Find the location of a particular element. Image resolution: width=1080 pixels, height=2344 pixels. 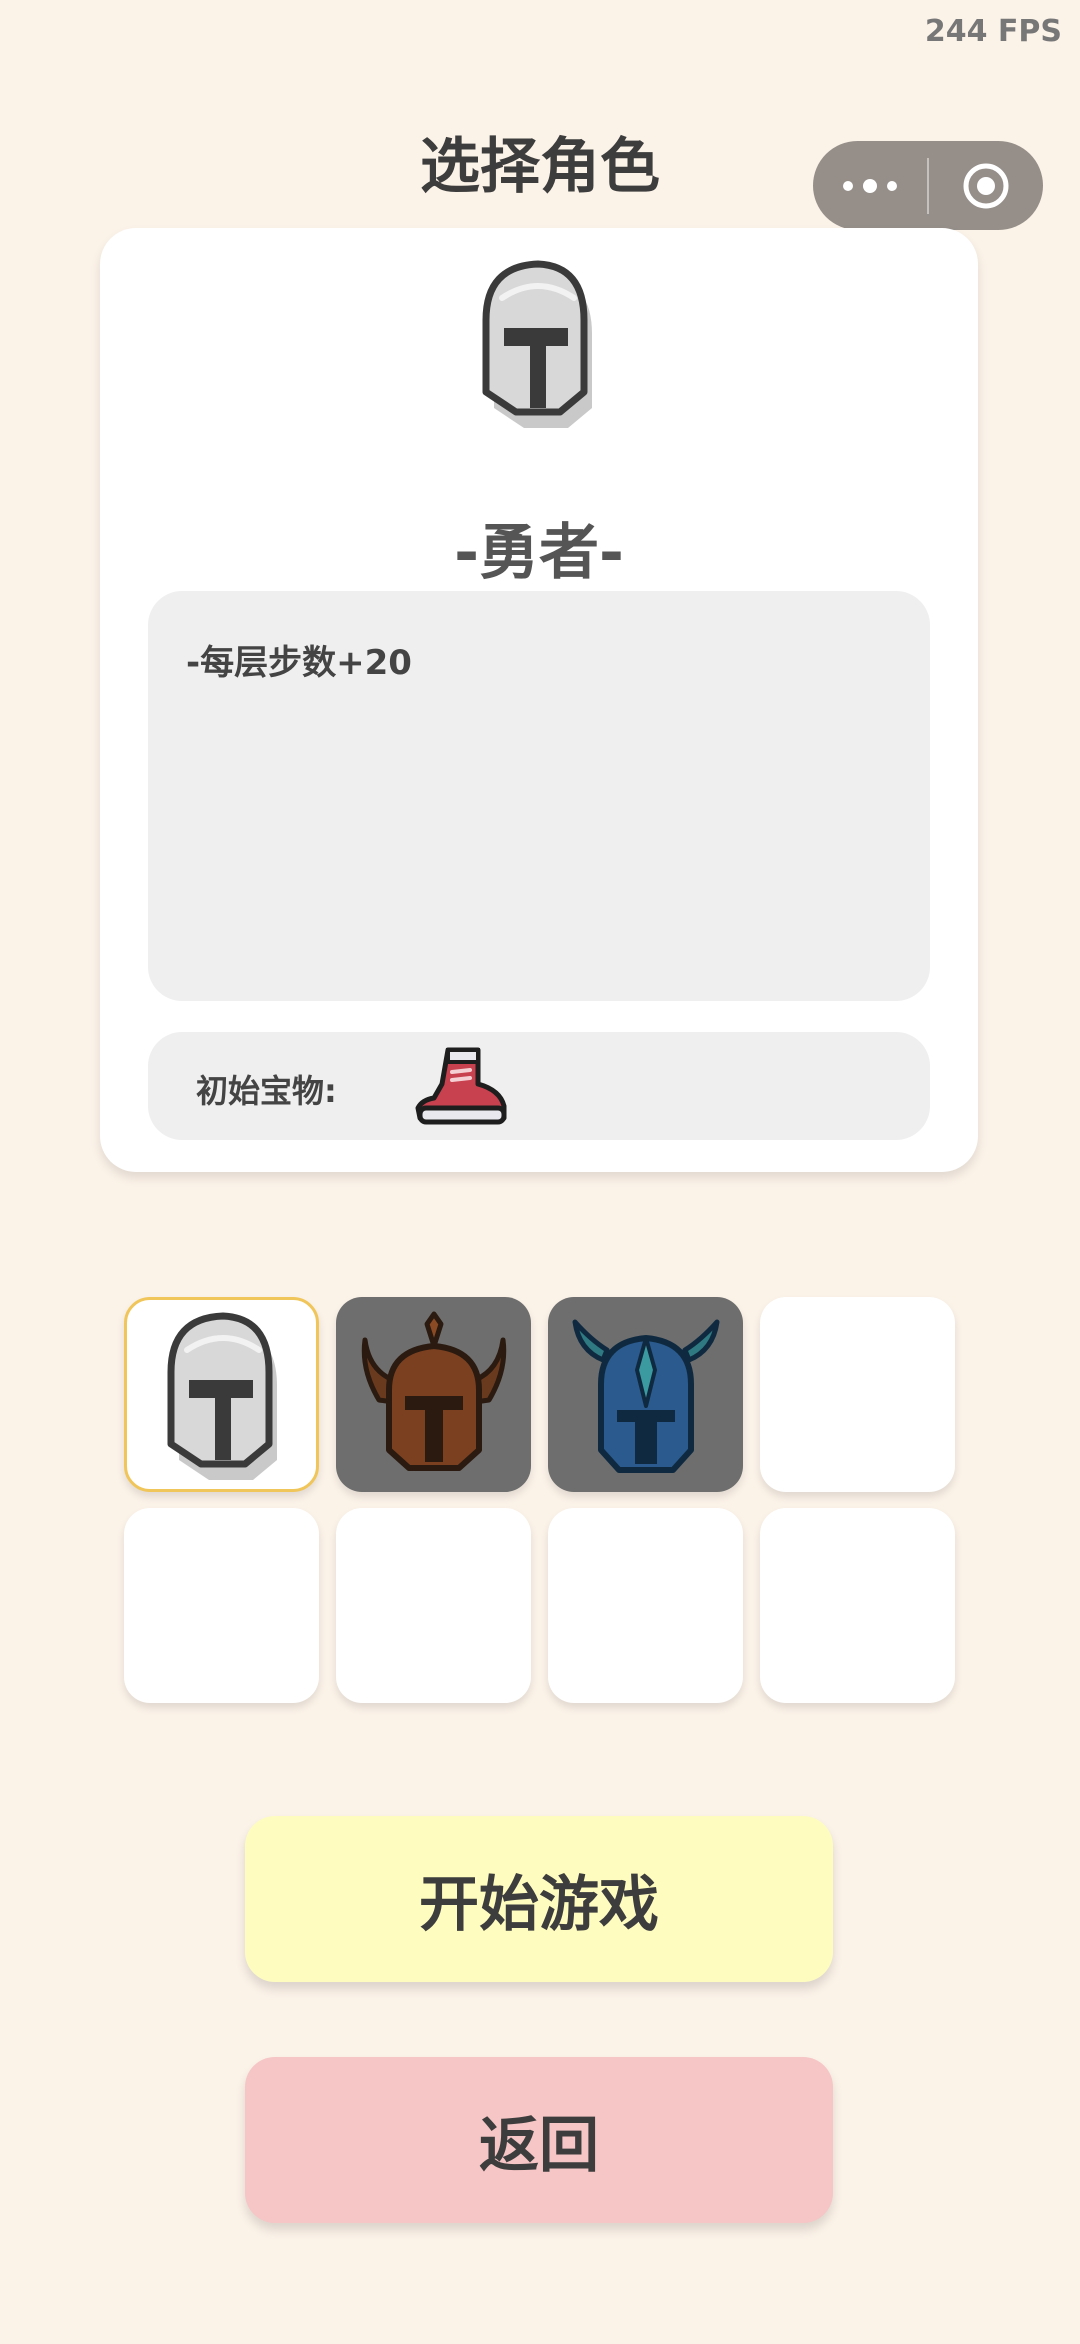

more-dots-icon is located at coordinates (870, 185).